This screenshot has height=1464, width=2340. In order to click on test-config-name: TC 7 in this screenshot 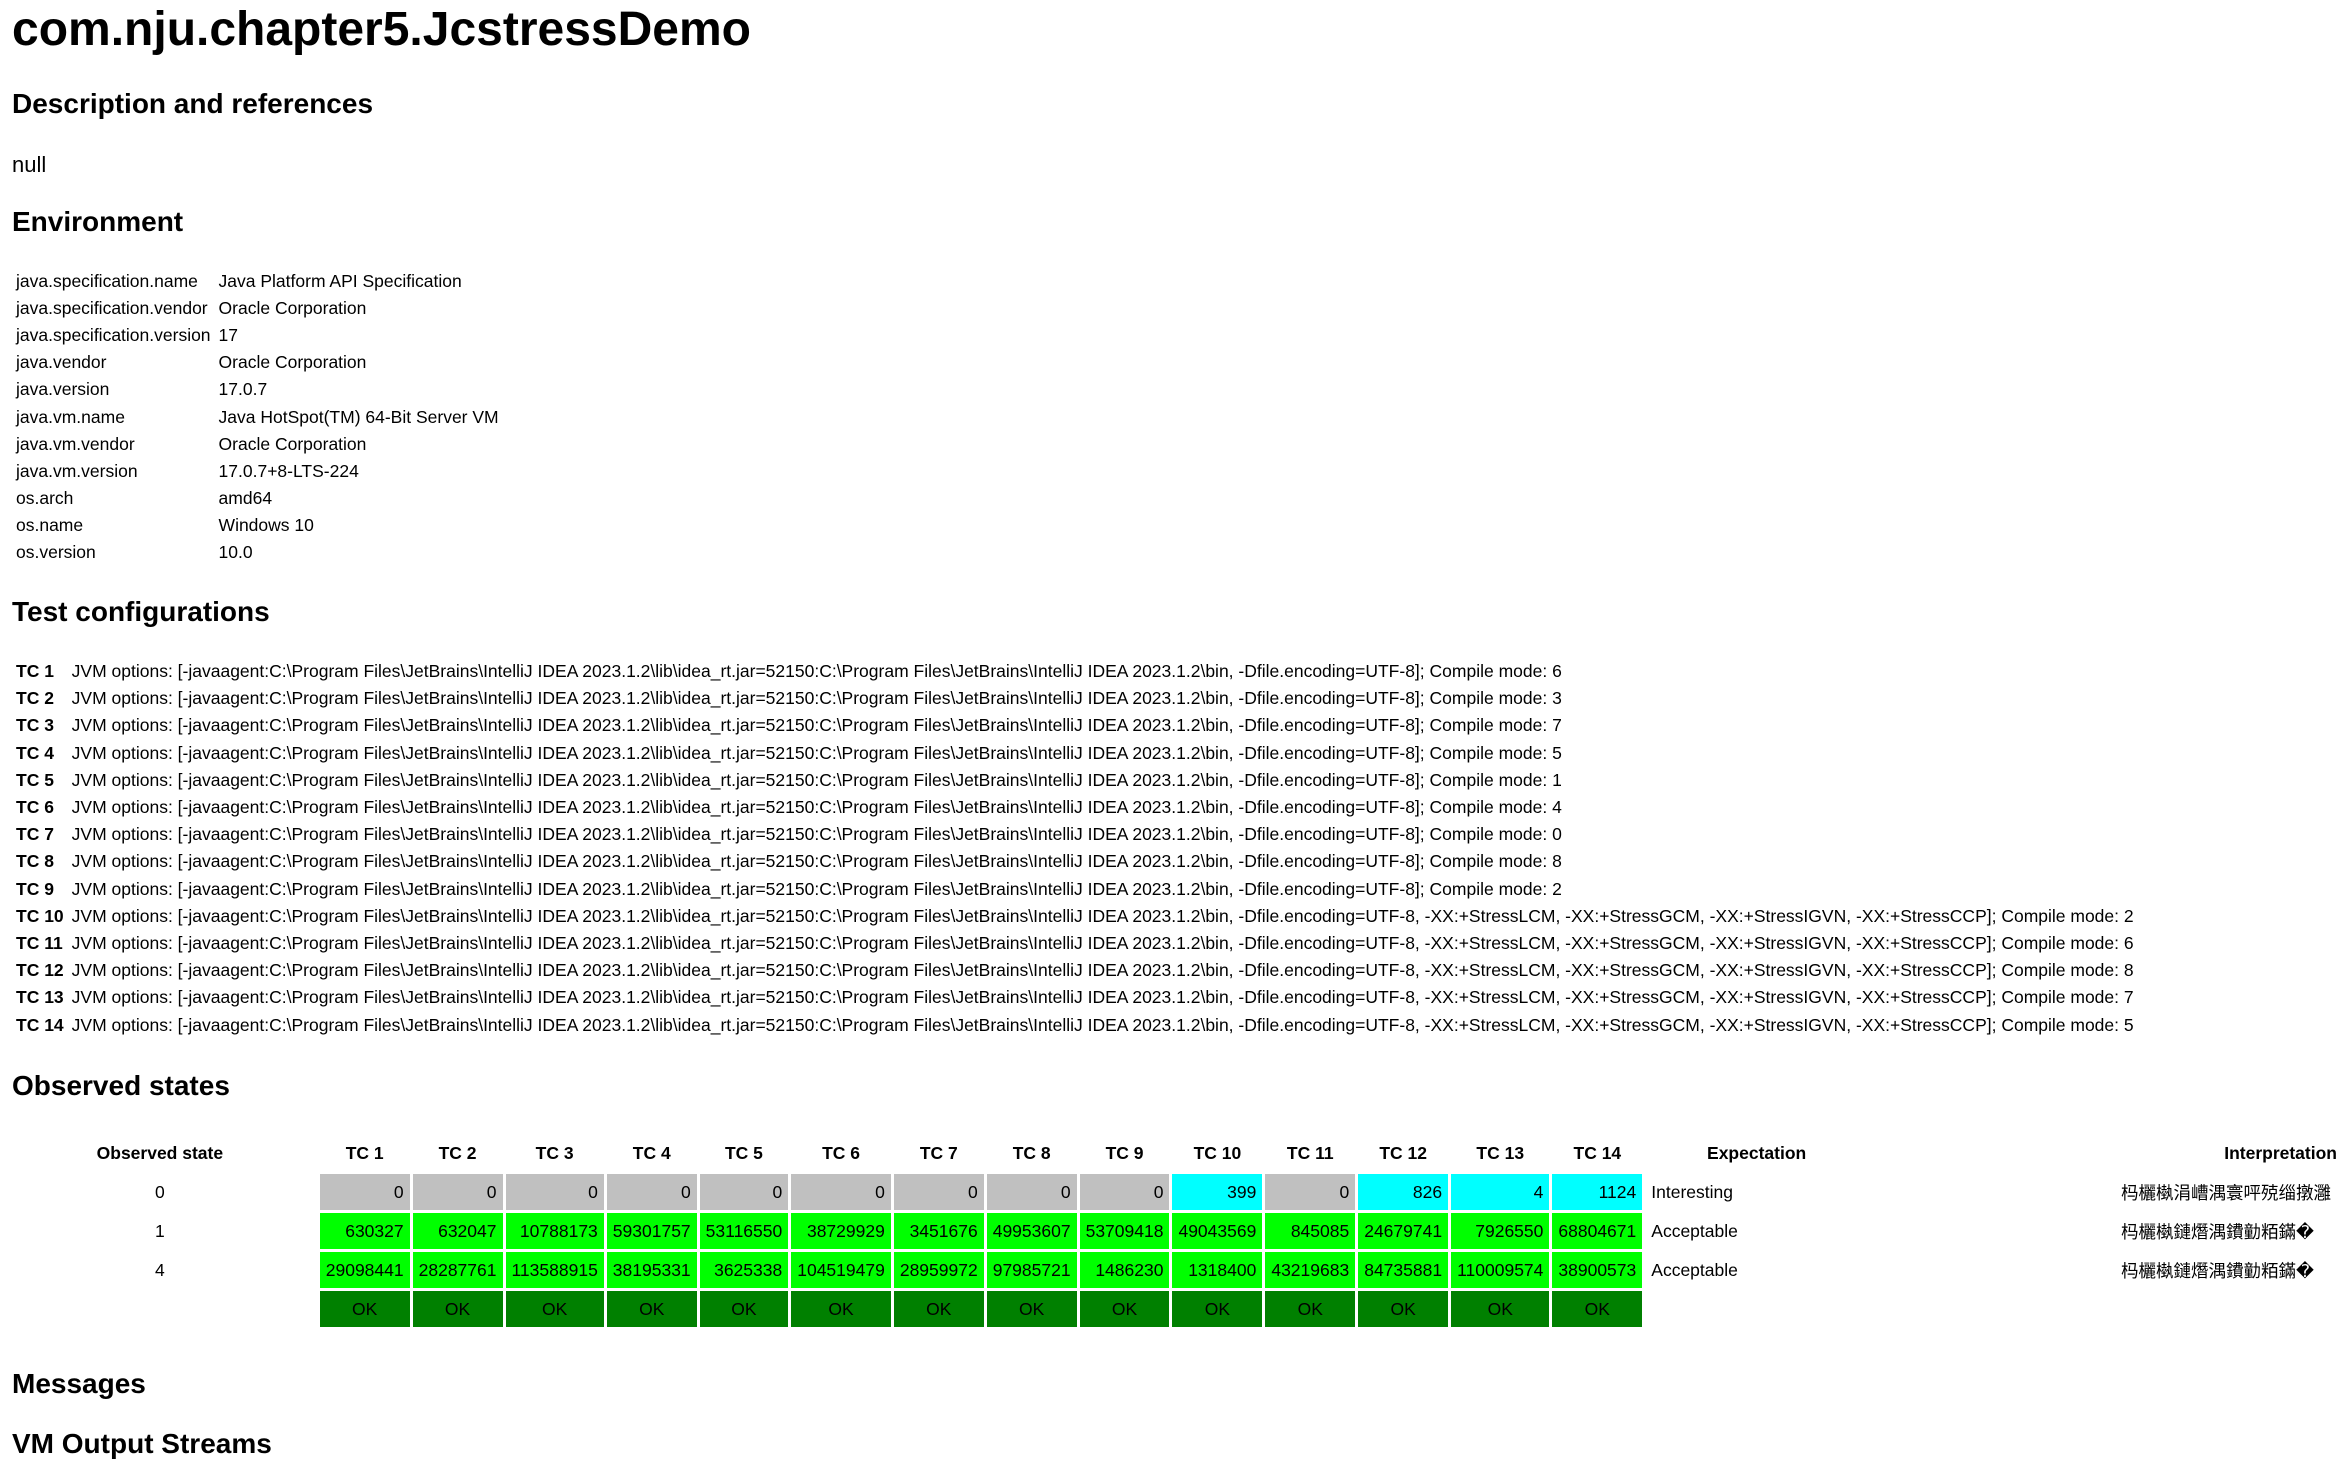, I will do `click(35, 834)`.